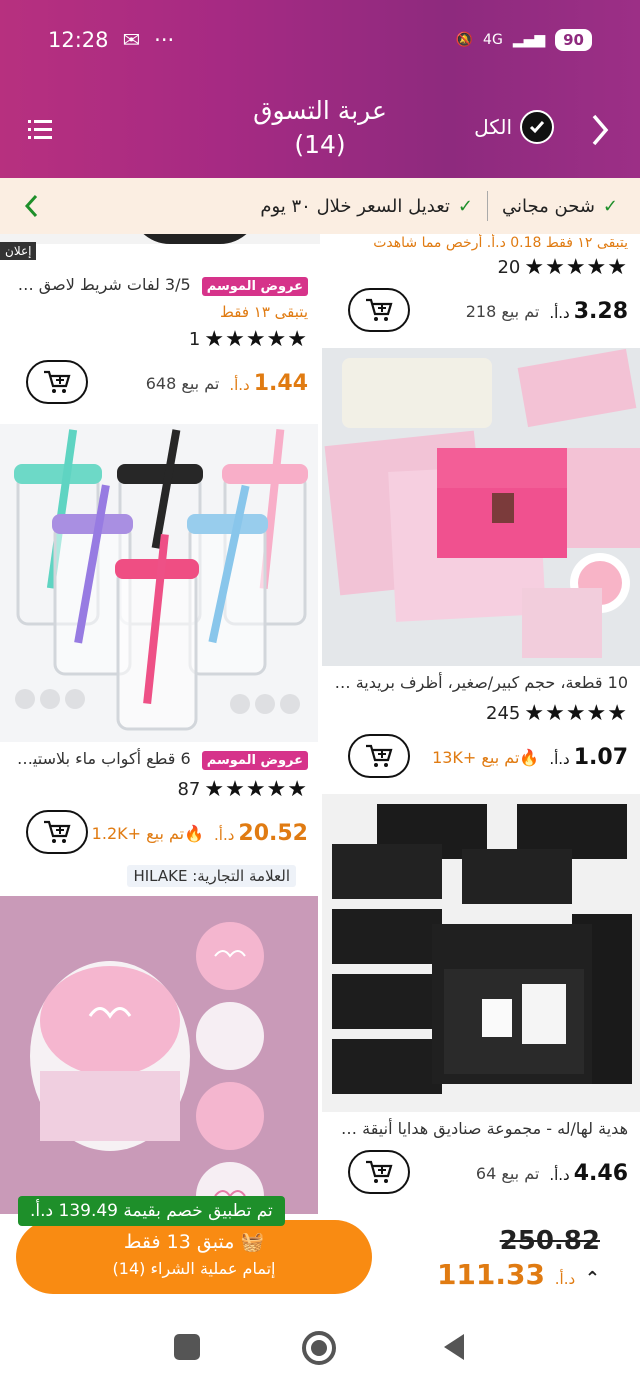 This screenshot has width=640, height=1388. What do you see at coordinates (160, 789) in the screenshot?
I see `product-rating: ★★★★★ 87` at bounding box center [160, 789].